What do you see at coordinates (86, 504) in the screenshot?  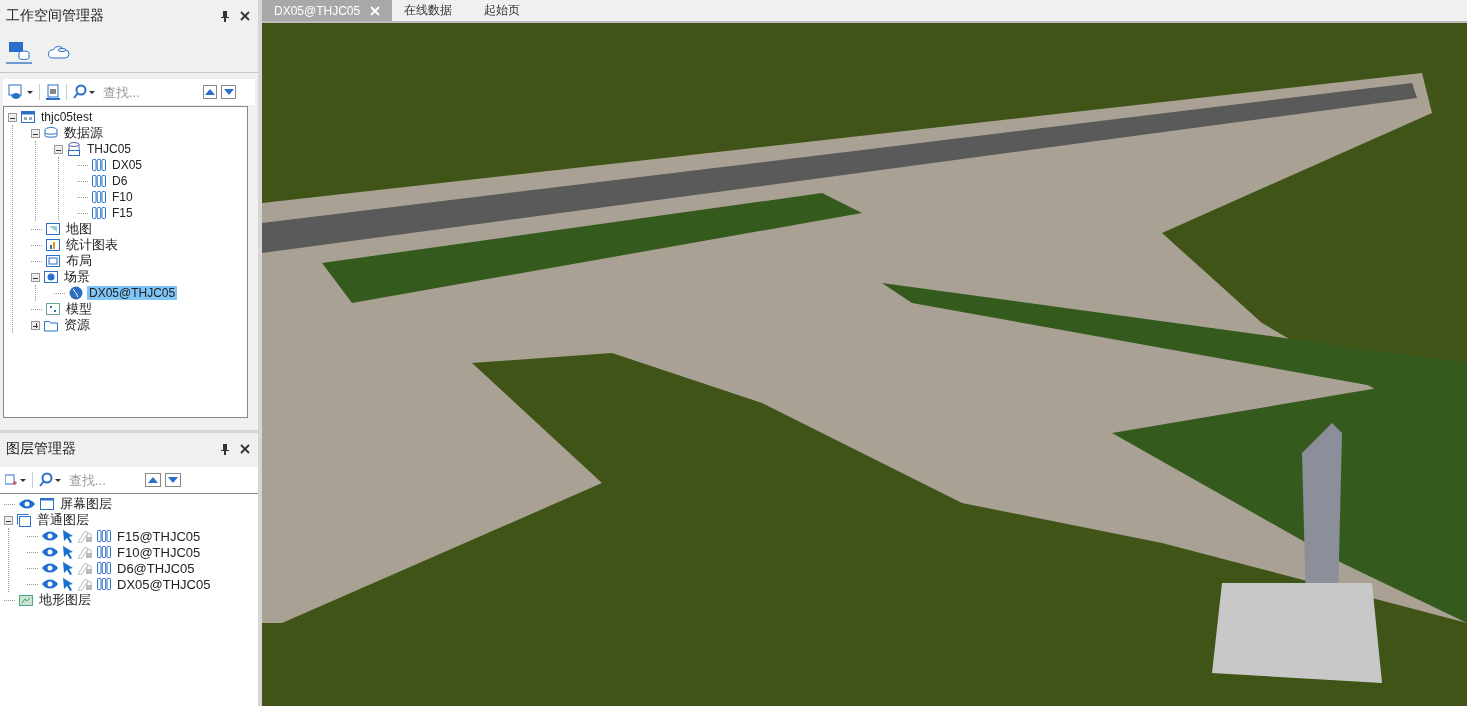 I see `layer-item: 屏幕图层` at bounding box center [86, 504].